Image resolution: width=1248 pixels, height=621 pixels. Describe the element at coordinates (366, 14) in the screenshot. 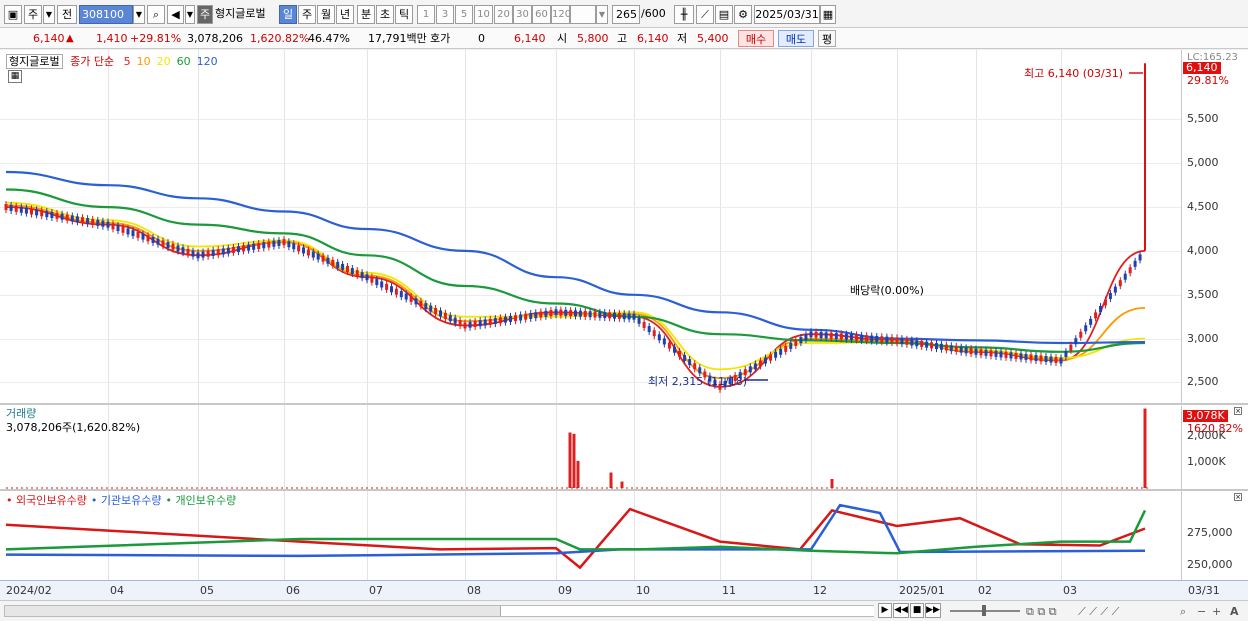

I see `period-button-4: 분` at that location.